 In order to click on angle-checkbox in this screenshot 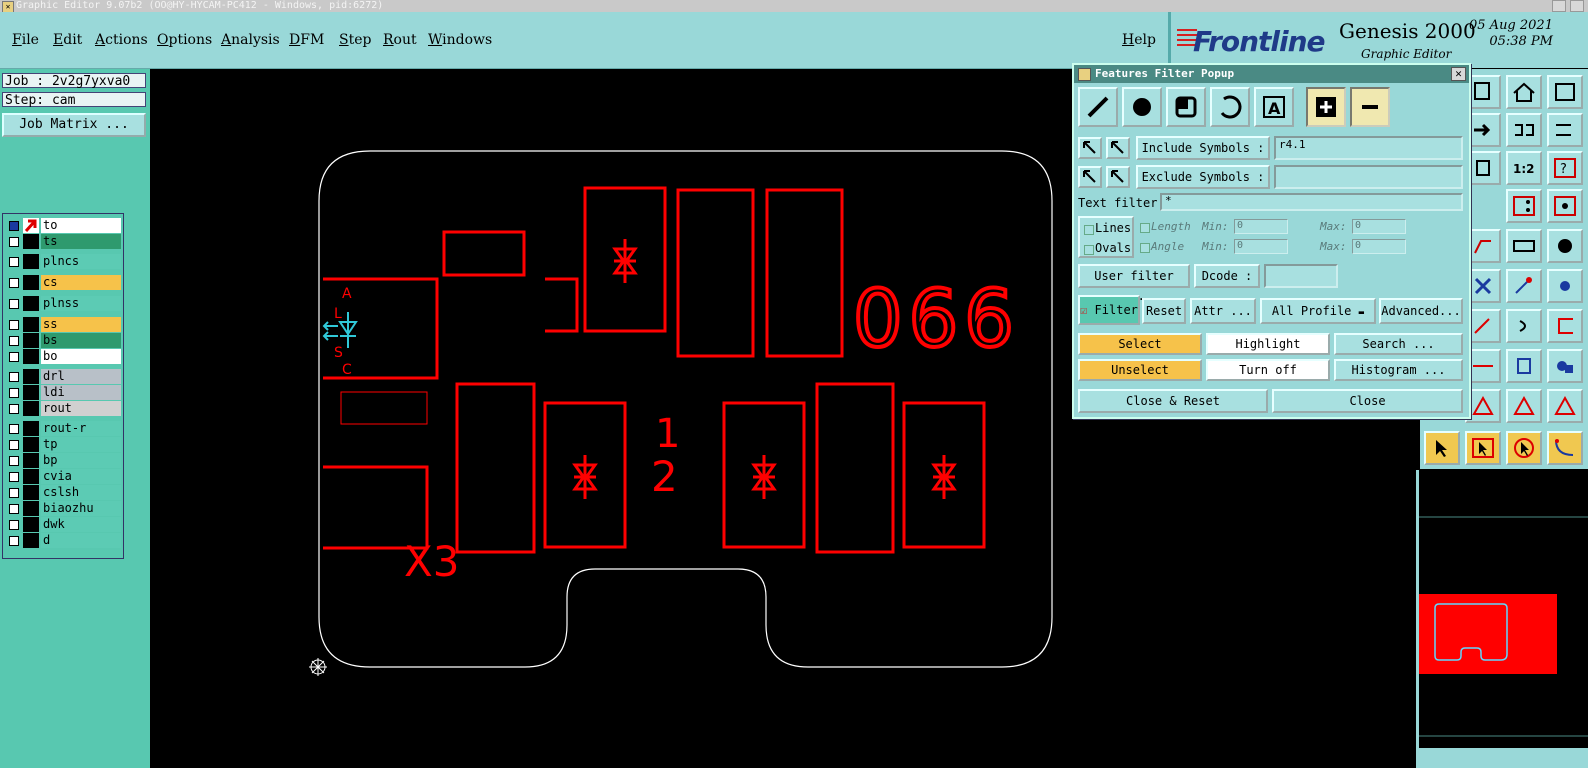, I will do `click(1145, 248)`.